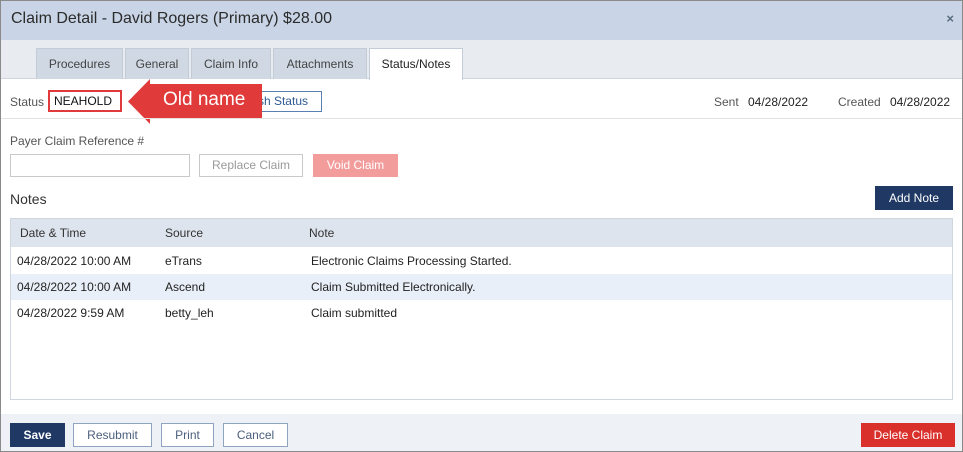 This screenshot has height=452, width=963. Describe the element at coordinates (481, 118) in the screenshot. I see `divider` at that location.